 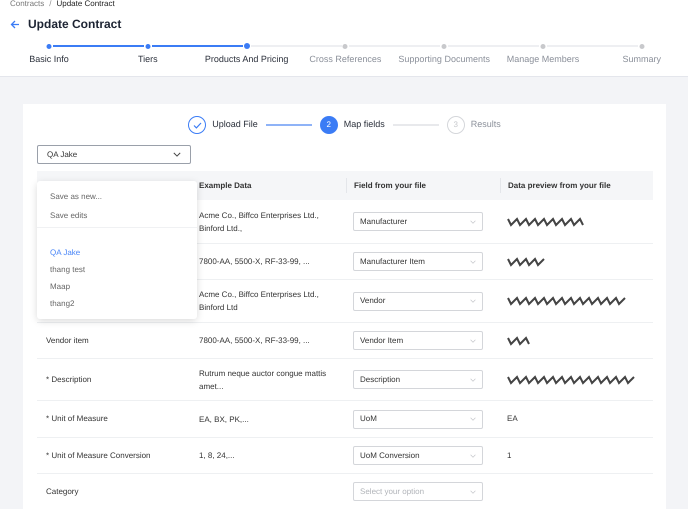 What do you see at coordinates (418, 301) in the screenshot?
I see `field-select: Vendor` at bounding box center [418, 301].